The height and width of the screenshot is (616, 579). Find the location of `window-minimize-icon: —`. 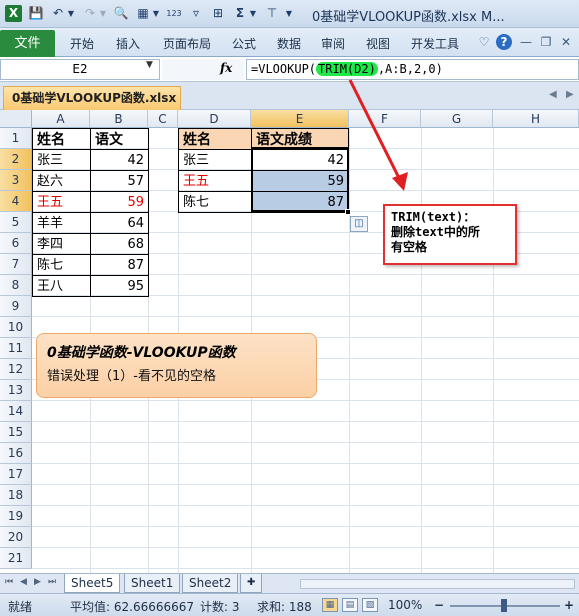

window-minimize-icon: — is located at coordinates (526, 42).